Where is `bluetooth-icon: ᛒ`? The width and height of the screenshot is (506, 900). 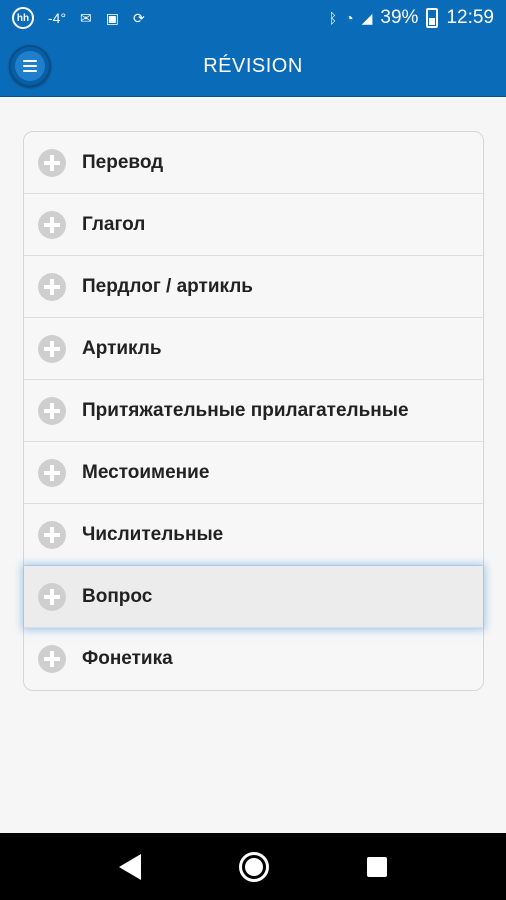 bluetooth-icon: ᛒ is located at coordinates (333, 18).